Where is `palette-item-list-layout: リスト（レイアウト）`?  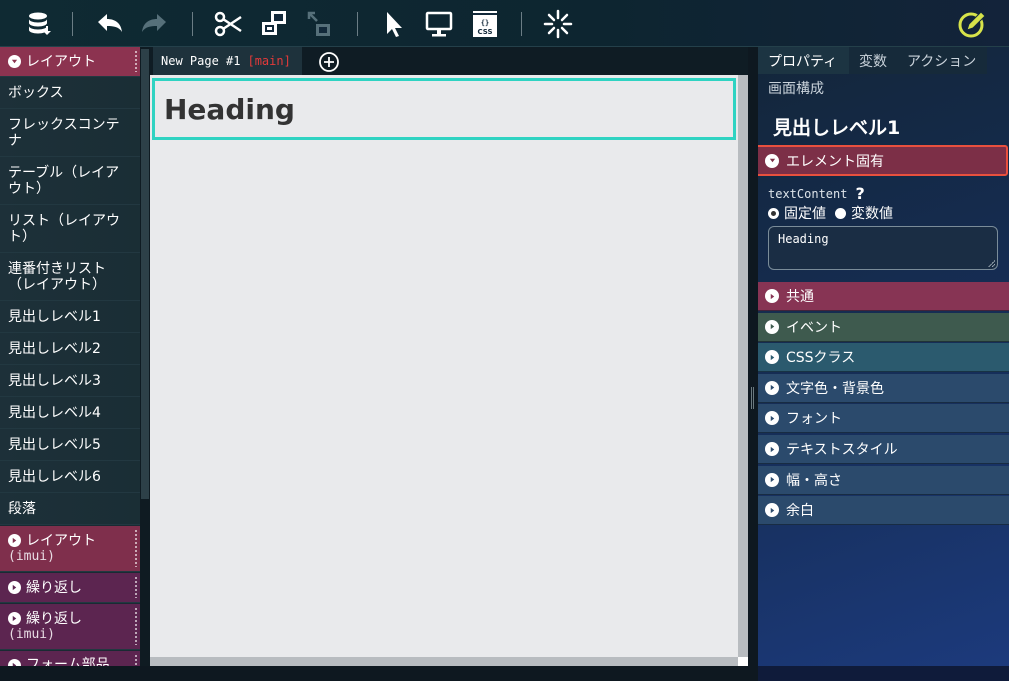
palette-item-list-layout: リスト（レイアウト） is located at coordinates (70, 229).